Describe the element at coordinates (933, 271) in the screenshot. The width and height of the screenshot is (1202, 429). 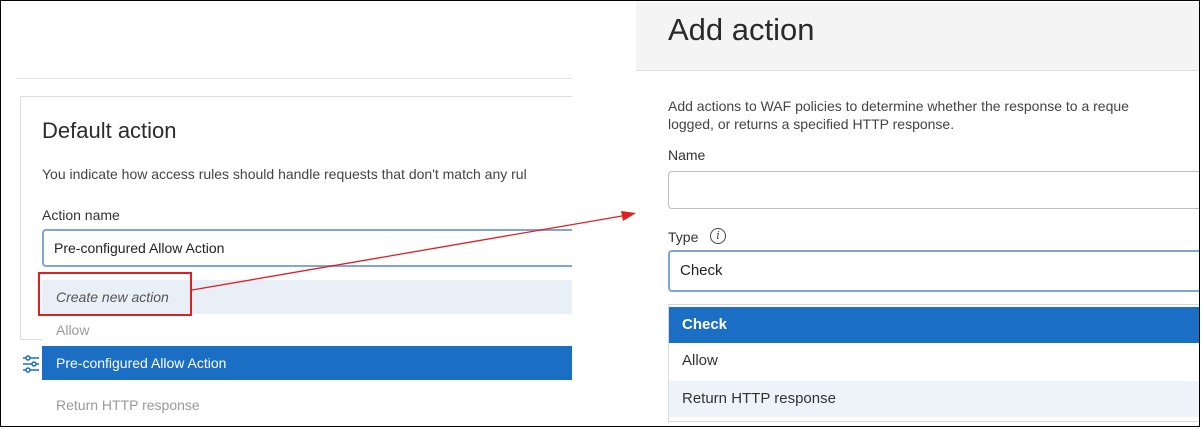
I see `type-select` at that location.